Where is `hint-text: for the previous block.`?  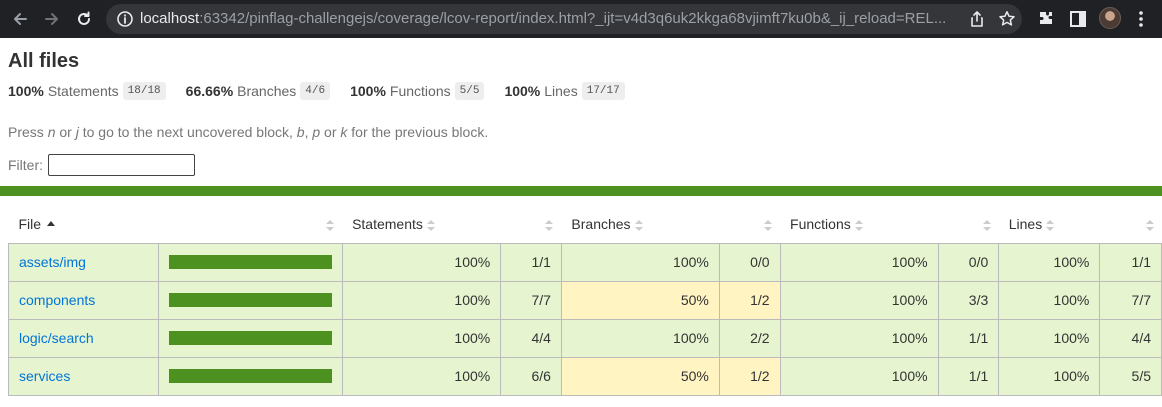 hint-text: for the previous block. is located at coordinates (418, 132).